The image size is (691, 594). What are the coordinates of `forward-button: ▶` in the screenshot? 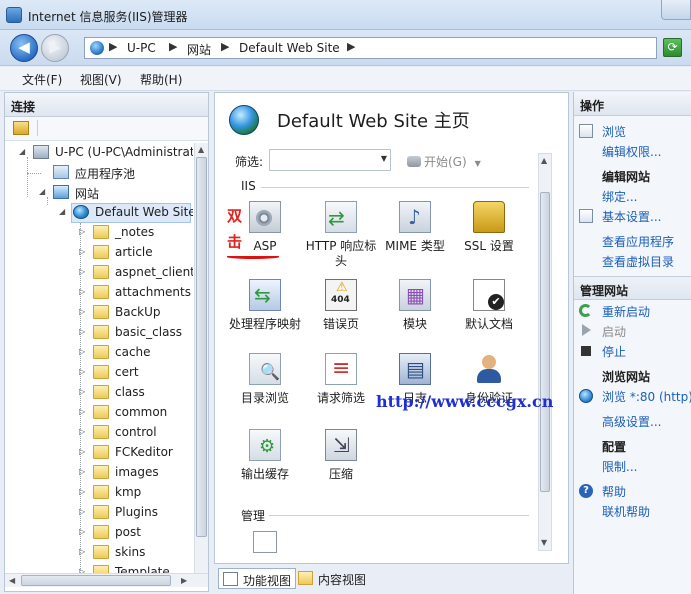 It's located at (55, 48).